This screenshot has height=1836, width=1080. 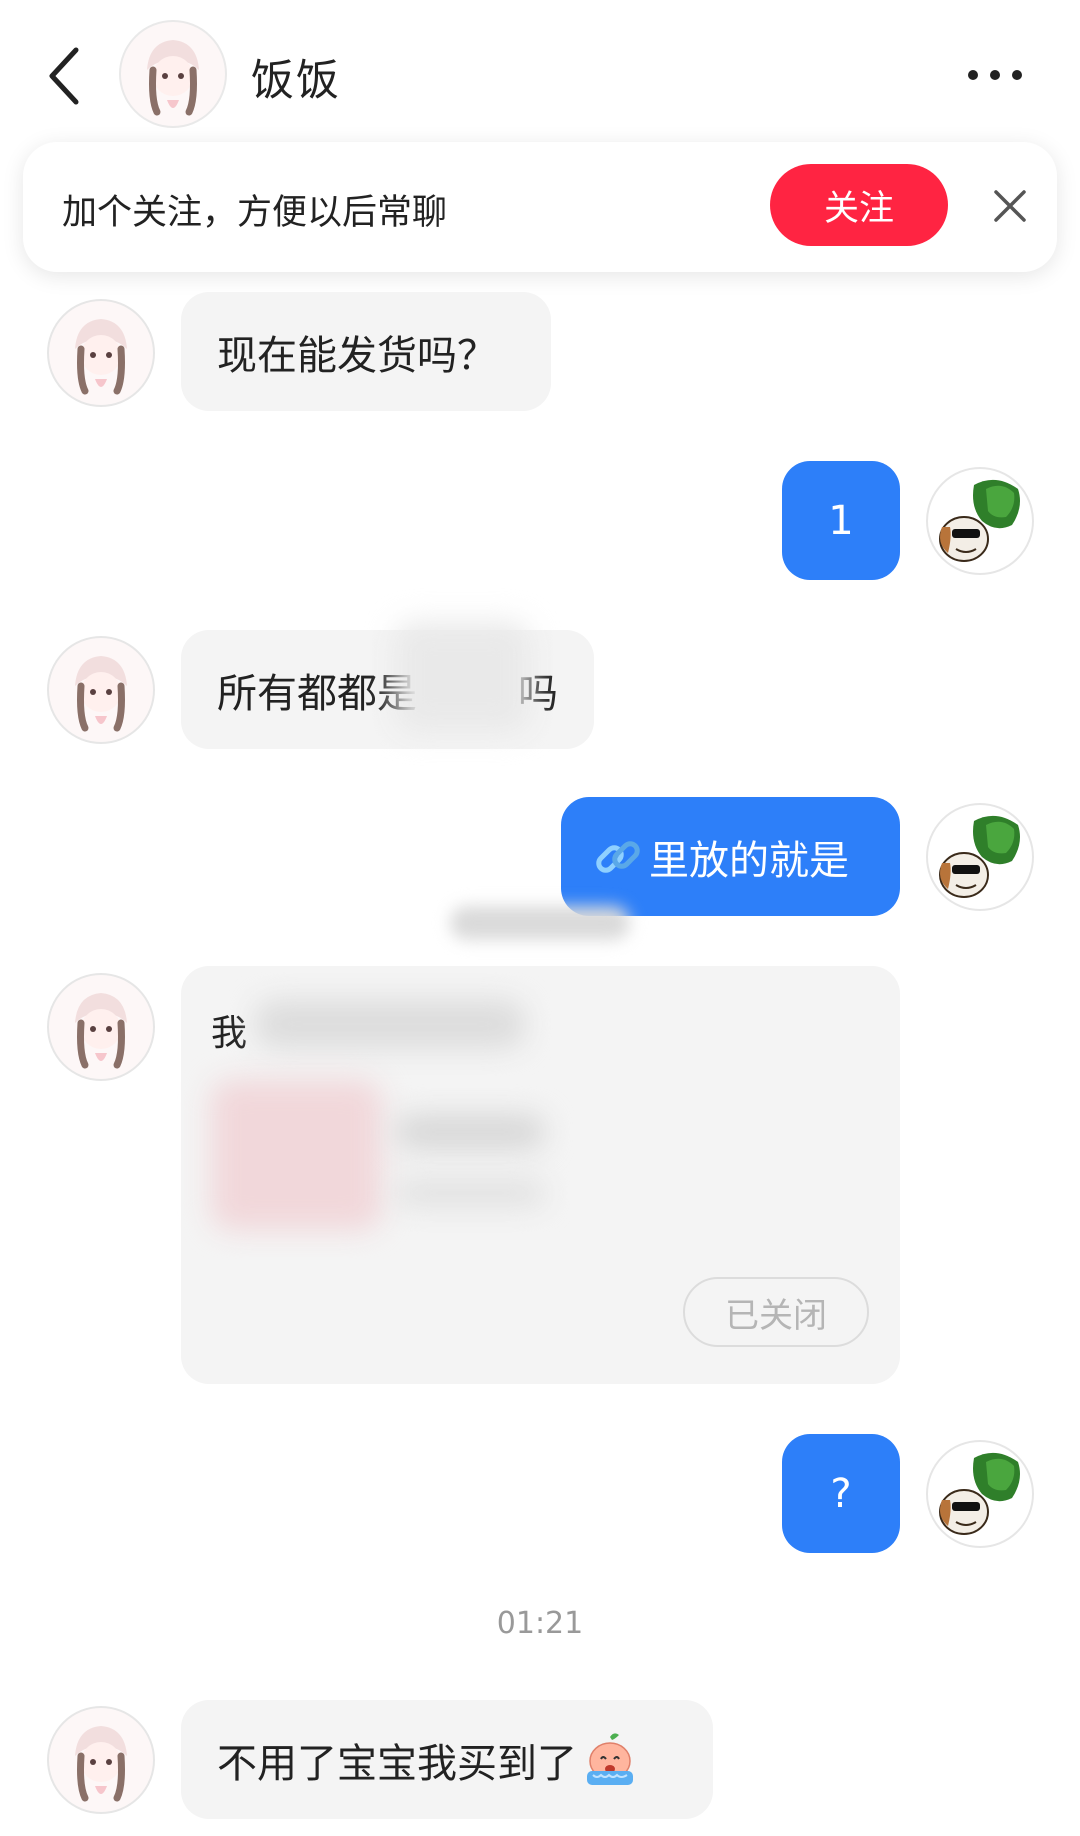 I want to click on shared-card-text: 我, so click(x=229, y=1033).